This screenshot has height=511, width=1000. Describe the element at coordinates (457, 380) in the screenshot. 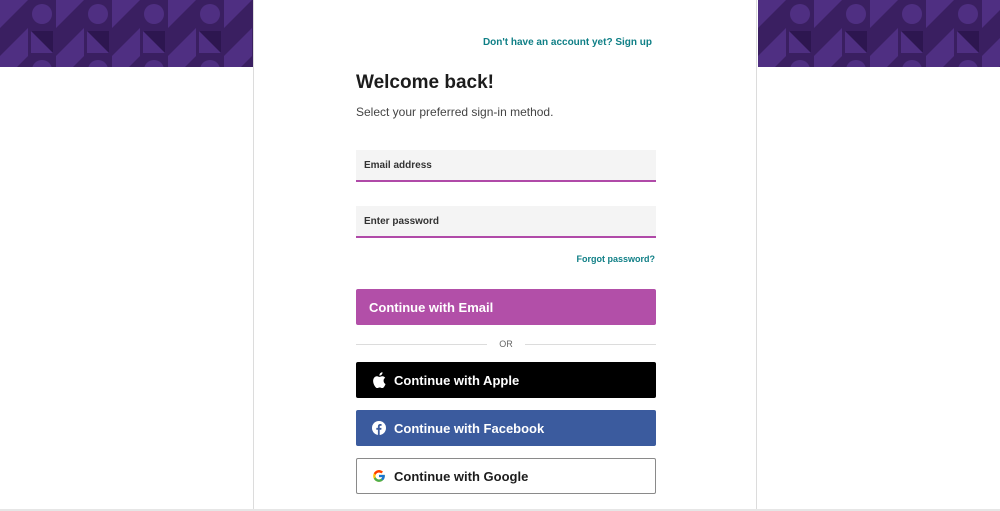

I see `button-label: Continue with Apple` at that location.